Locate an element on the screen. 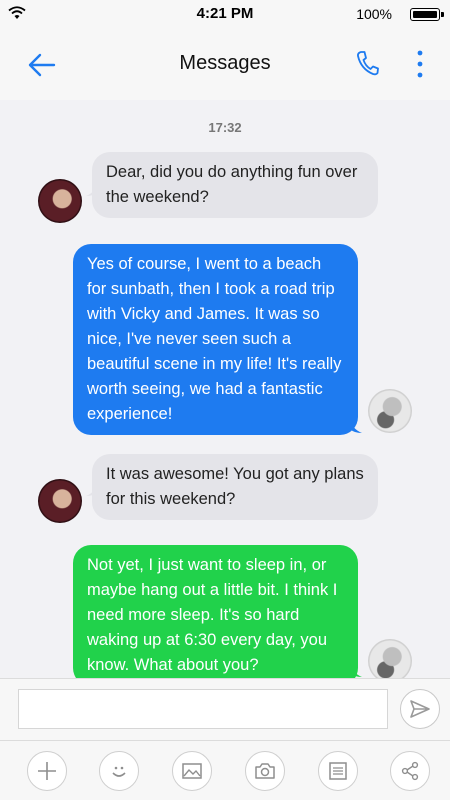 This screenshot has width=450, height=800. nav-bar: Messages is located at coordinates (225, 64).